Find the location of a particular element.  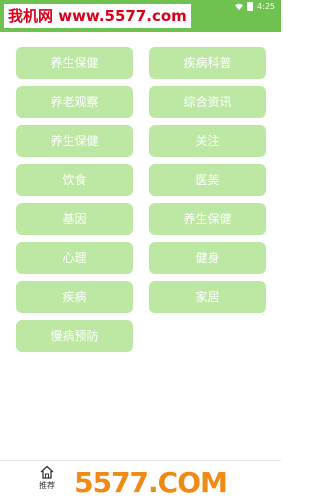

tab-recommend-label: 推荐 is located at coordinates (47, 485).